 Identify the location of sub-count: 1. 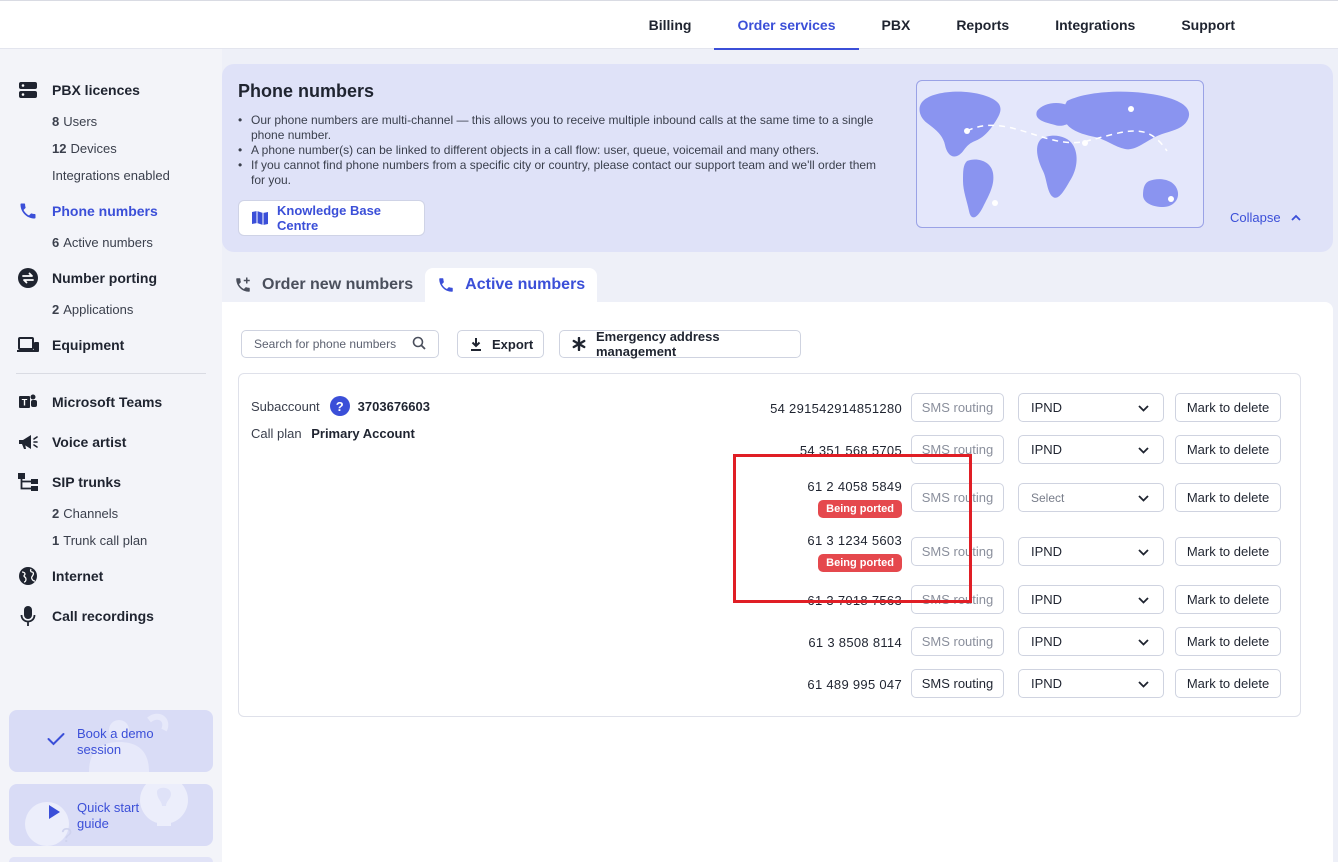
(56, 540).